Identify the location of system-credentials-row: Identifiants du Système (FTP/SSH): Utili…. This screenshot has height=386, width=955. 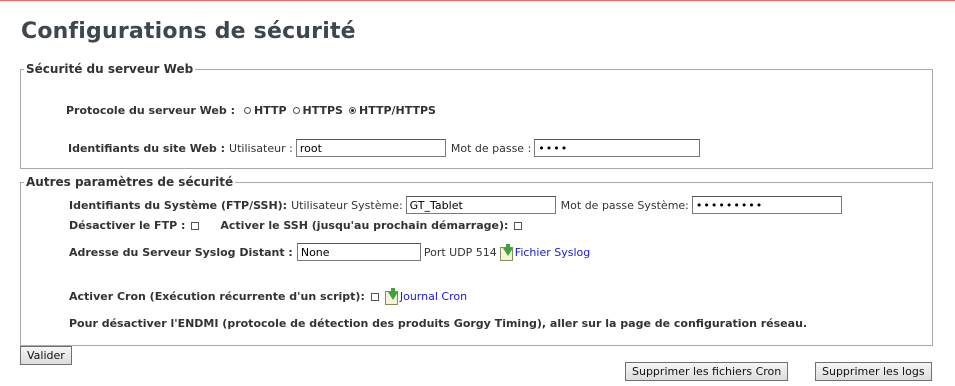
(455, 205).